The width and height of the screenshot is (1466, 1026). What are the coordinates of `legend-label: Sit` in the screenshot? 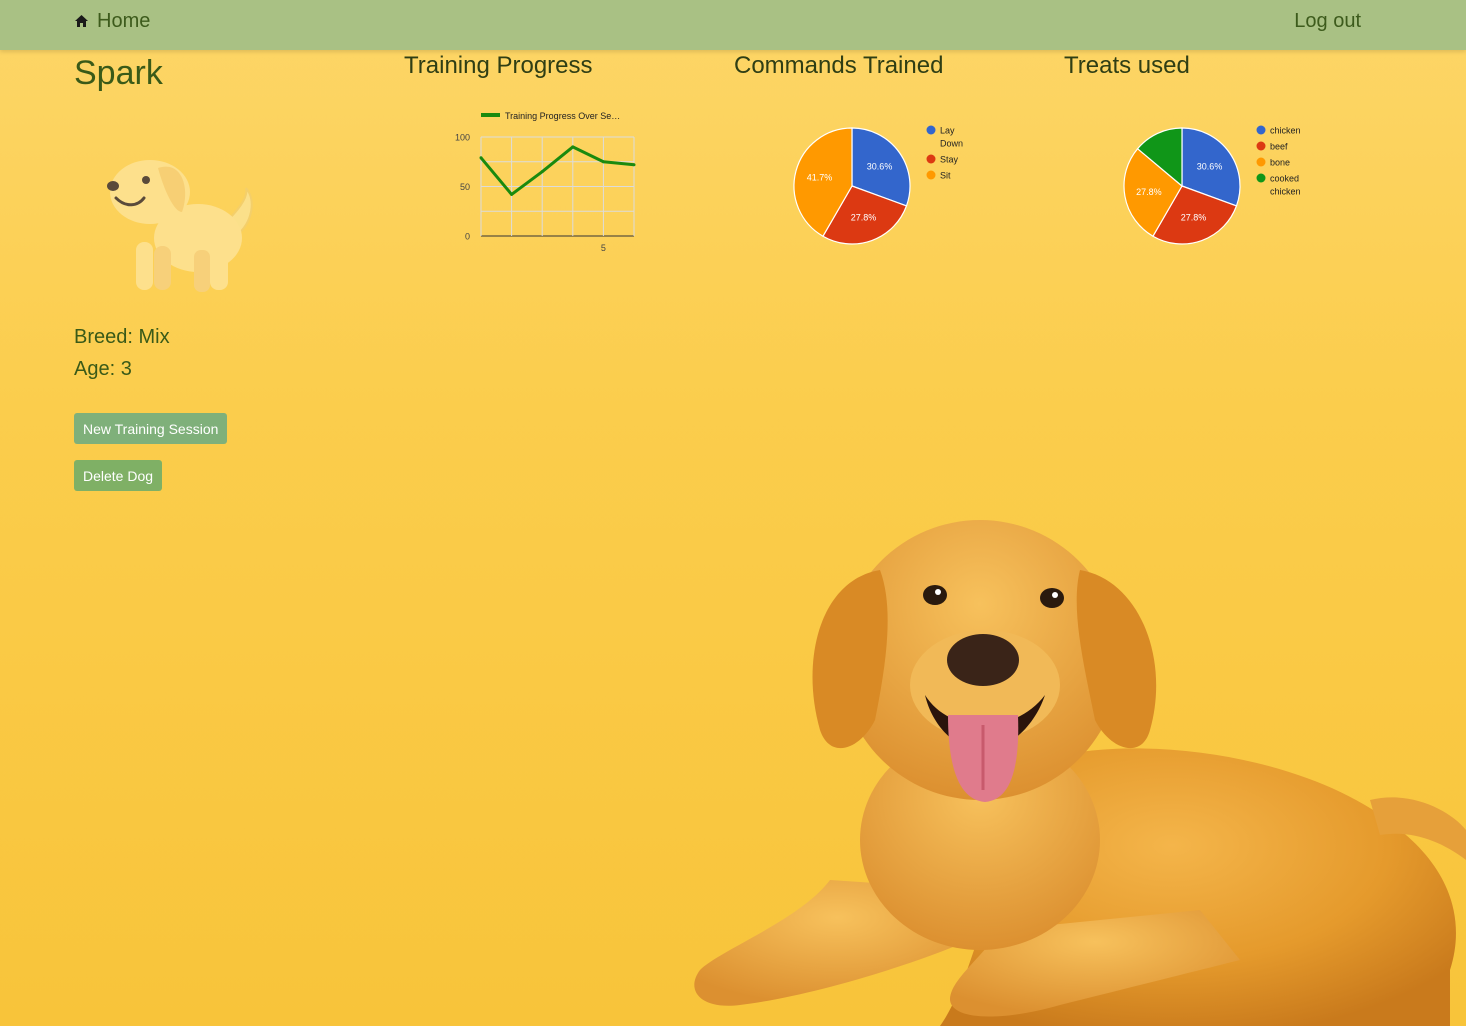 It's located at (945, 176).